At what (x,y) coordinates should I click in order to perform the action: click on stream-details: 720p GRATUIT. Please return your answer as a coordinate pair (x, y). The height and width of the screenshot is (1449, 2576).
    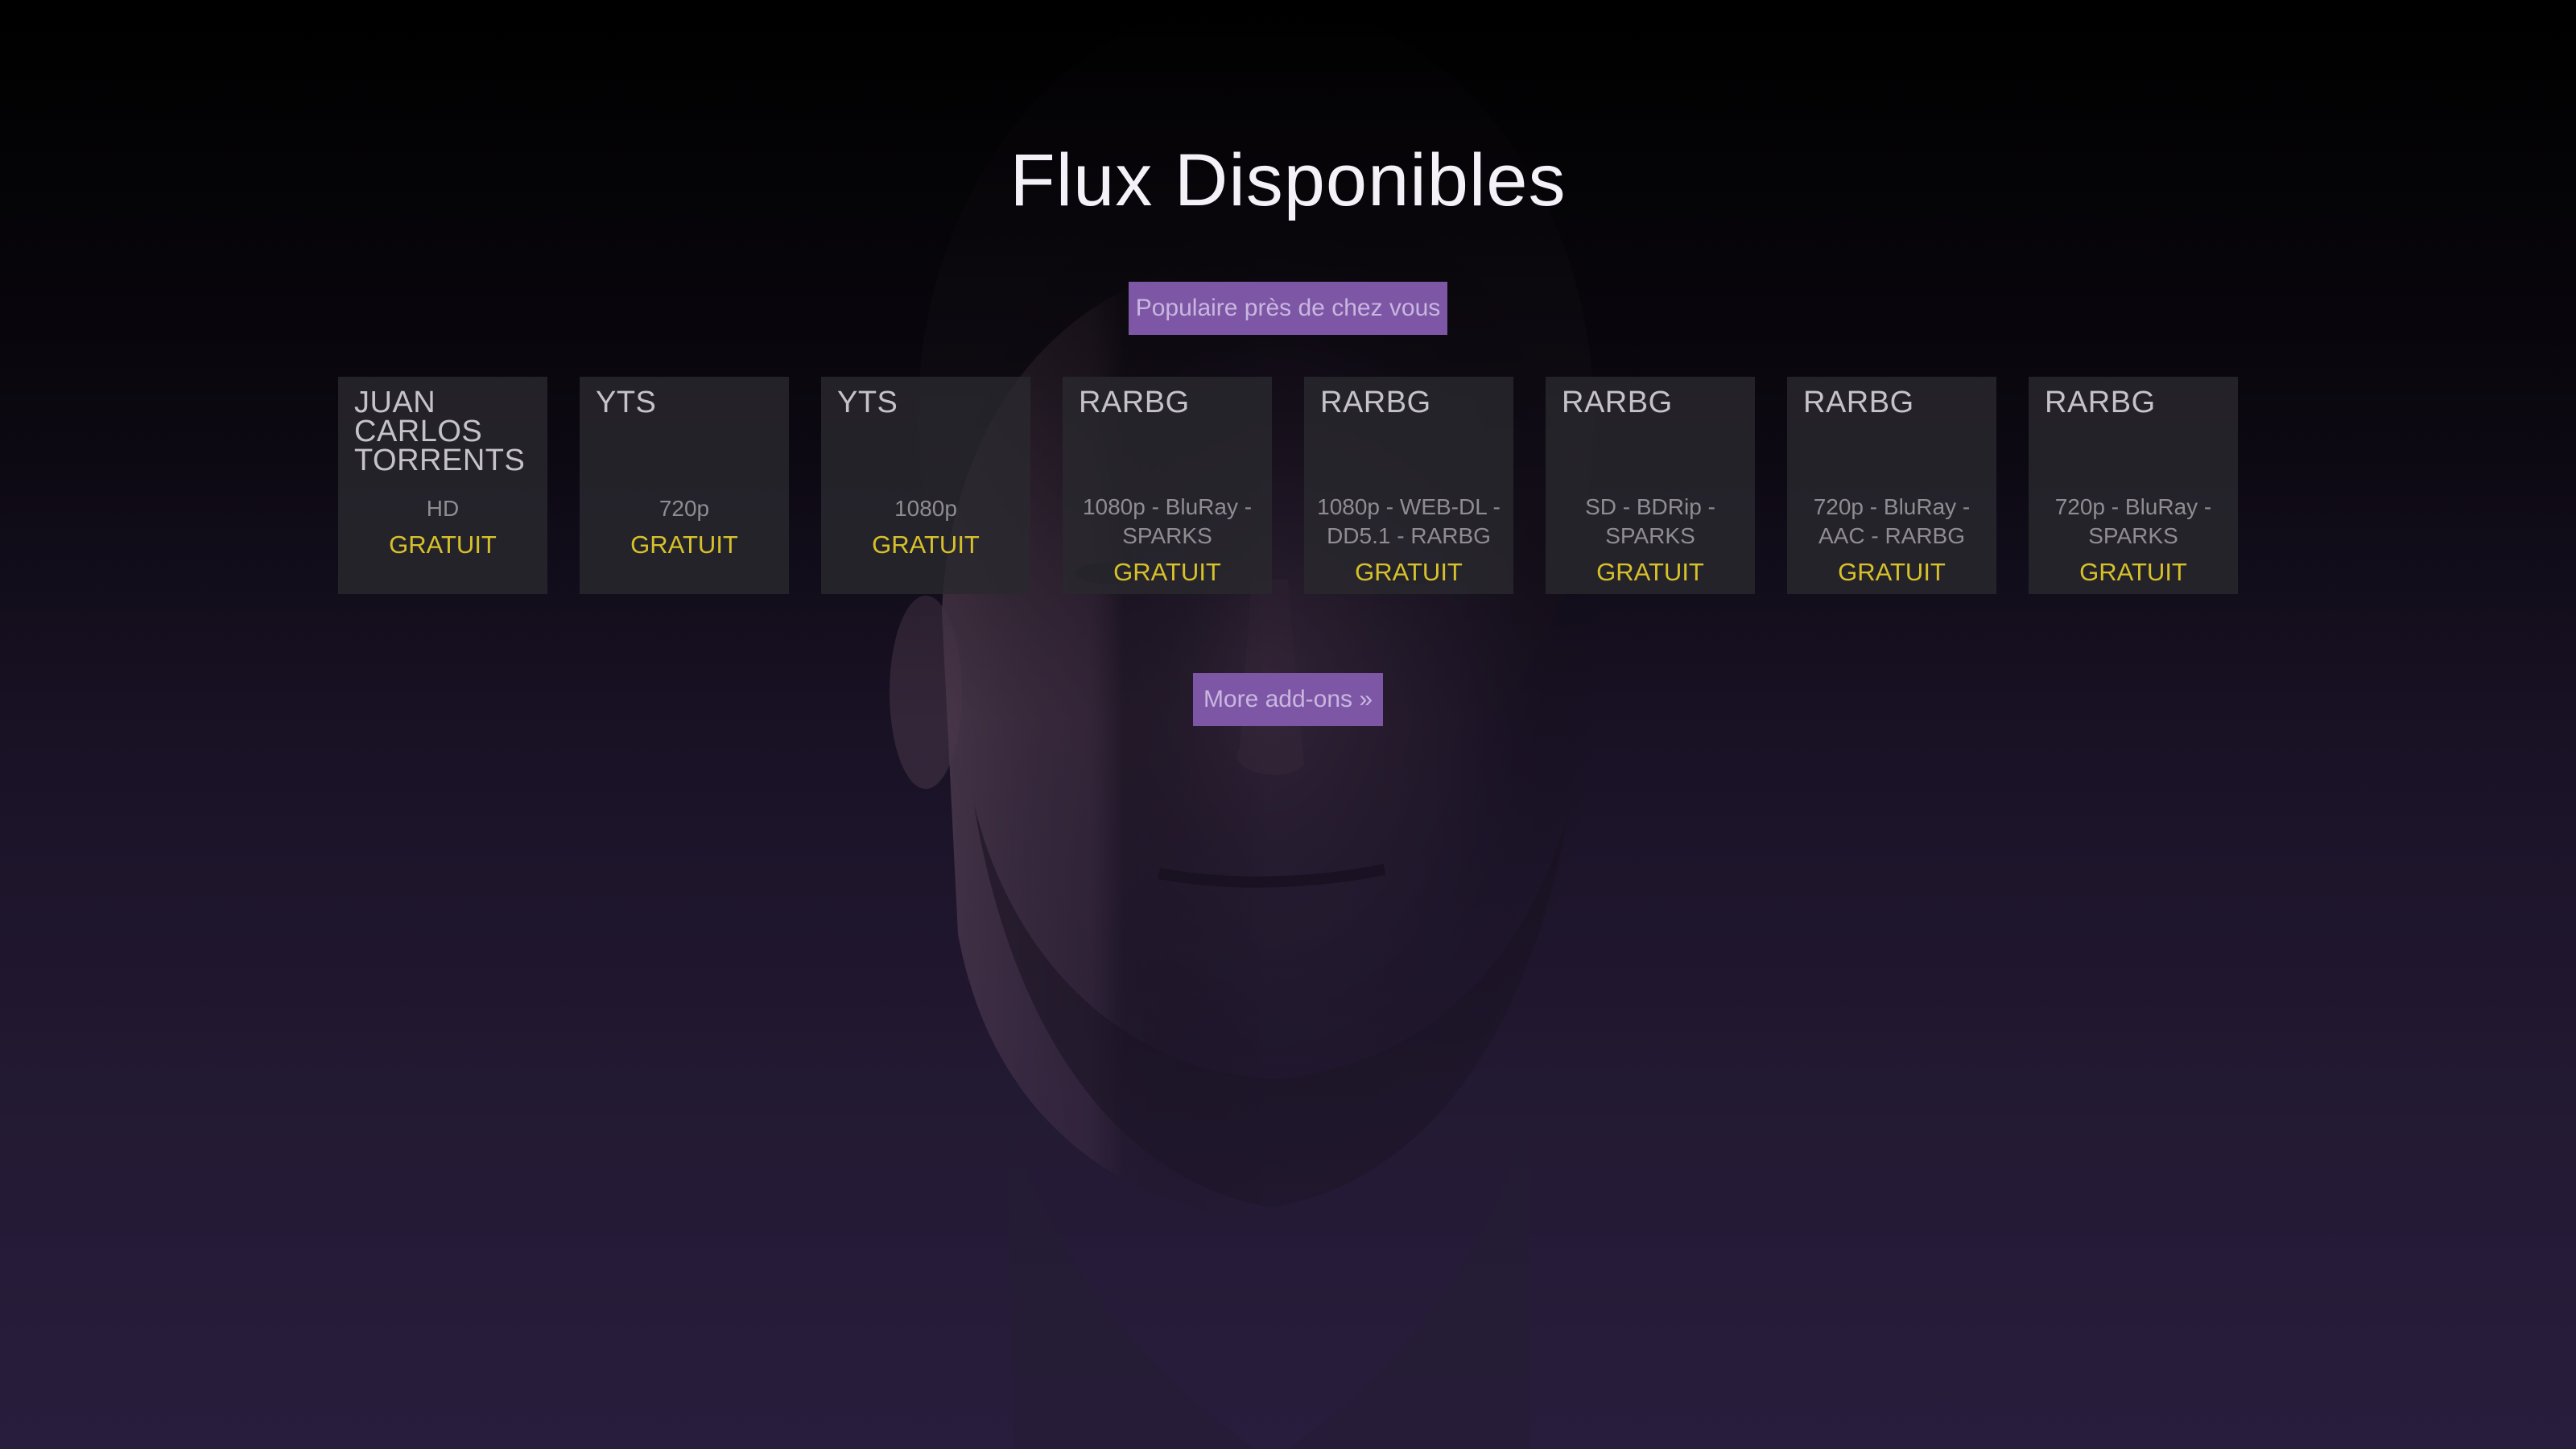
    Looking at the image, I should click on (684, 530).